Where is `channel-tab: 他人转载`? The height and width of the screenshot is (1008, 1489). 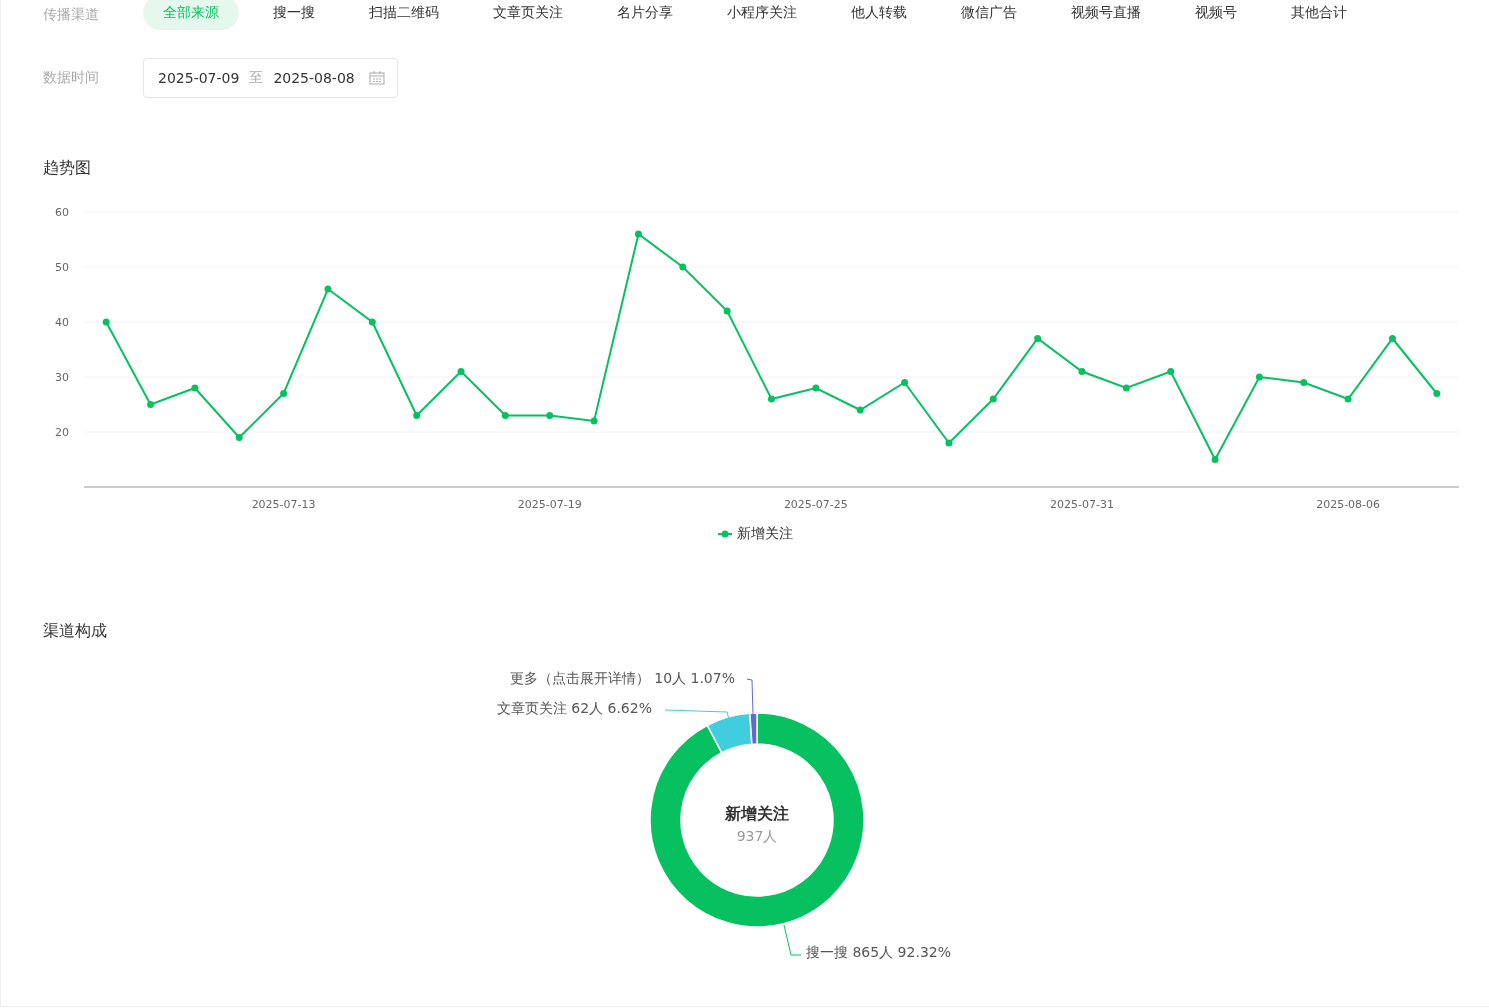 channel-tab: 他人转载 is located at coordinates (879, 15).